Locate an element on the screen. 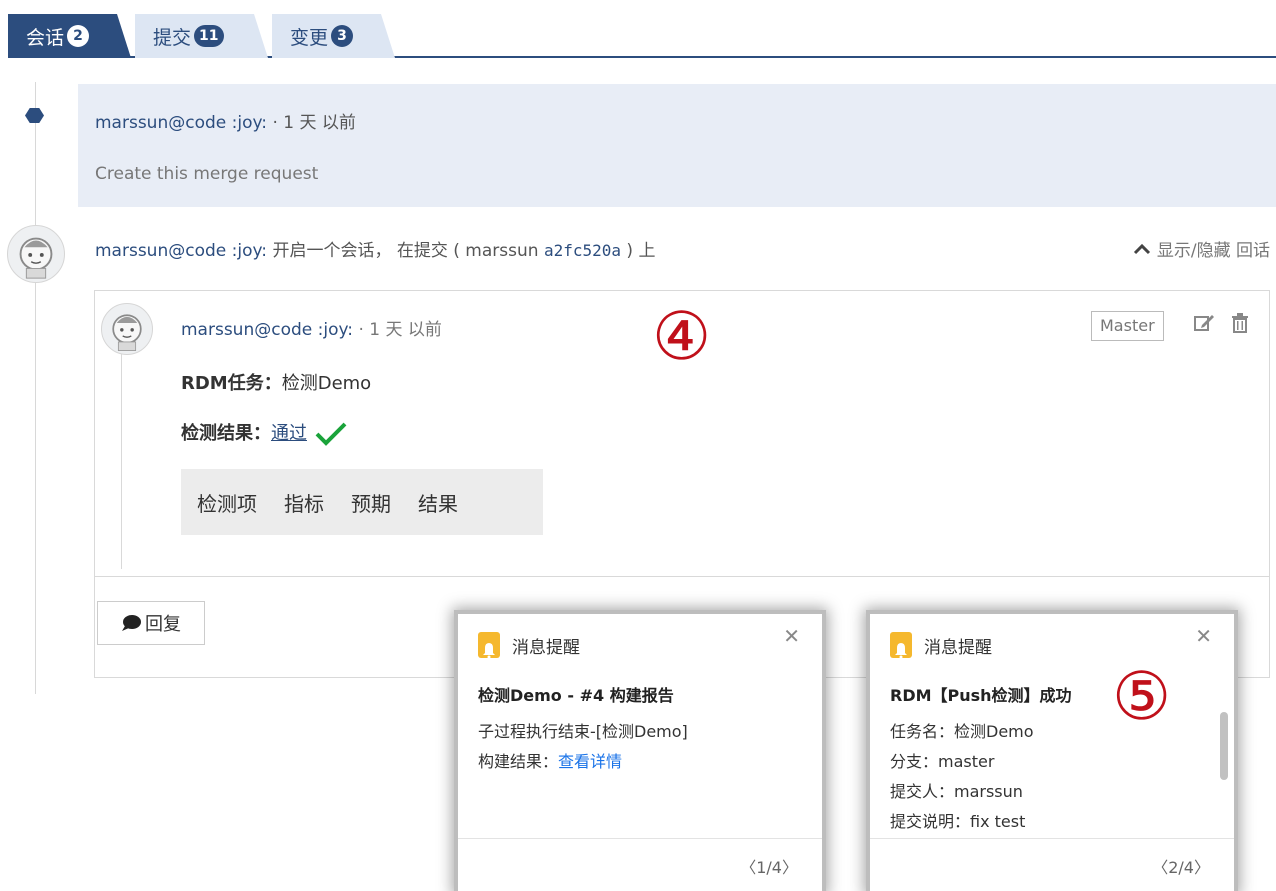 Image resolution: width=1276 pixels, height=891 pixels. tab-label: 会话 is located at coordinates (45, 37).